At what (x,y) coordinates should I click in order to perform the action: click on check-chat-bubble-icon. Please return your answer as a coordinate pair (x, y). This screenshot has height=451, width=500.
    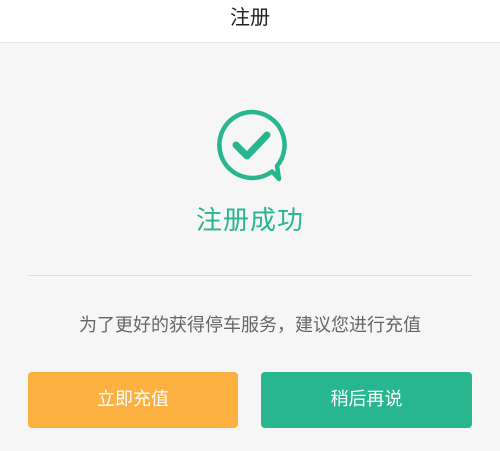
    Looking at the image, I should click on (251, 146).